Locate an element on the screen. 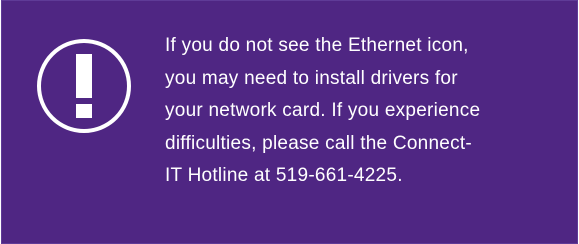 This screenshot has width=579, height=244. notice-line: IT Hotline at 519-661-4225. is located at coordinates (284, 176).